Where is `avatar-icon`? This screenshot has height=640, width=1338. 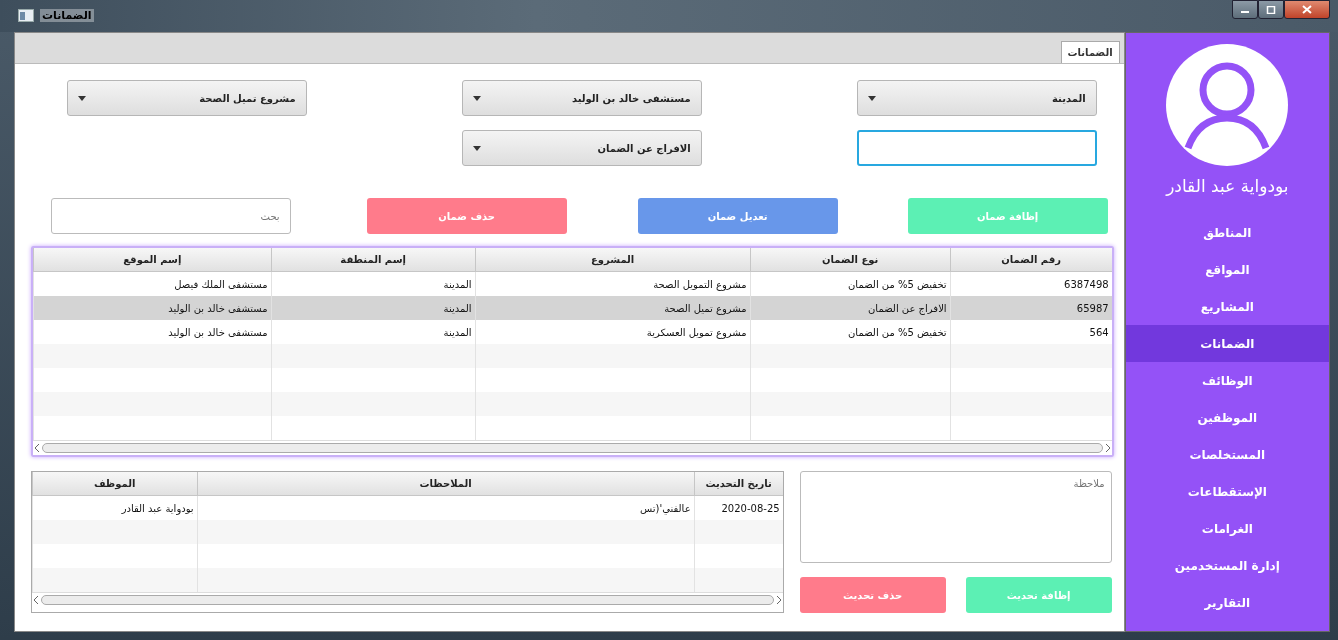
avatar-icon is located at coordinates (1227, 105).